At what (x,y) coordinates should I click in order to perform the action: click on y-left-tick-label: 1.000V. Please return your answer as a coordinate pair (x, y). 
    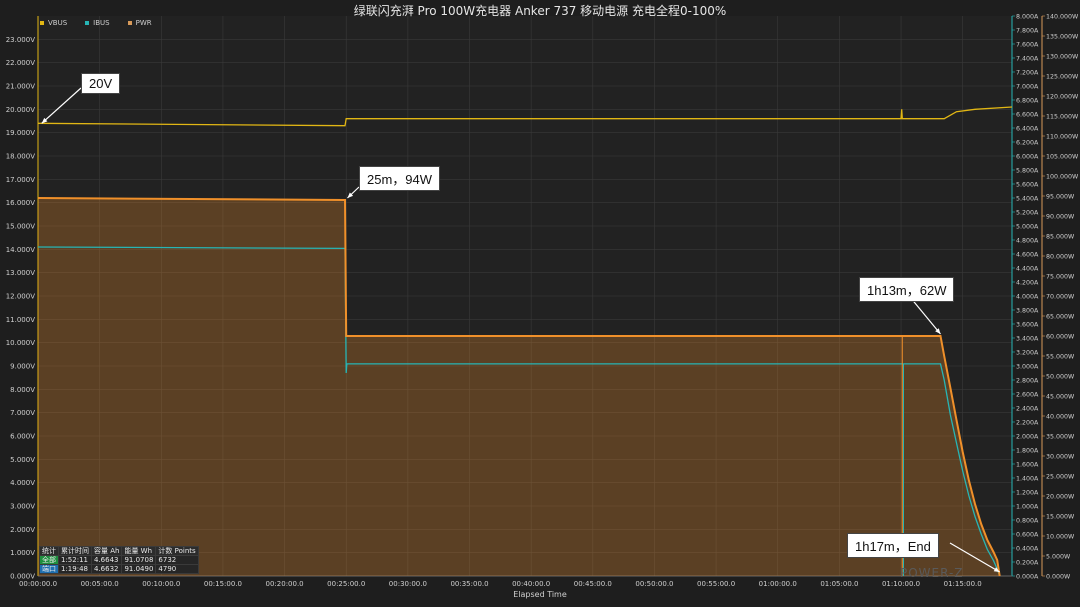
    Looking at the image, I should click on (22, 553).